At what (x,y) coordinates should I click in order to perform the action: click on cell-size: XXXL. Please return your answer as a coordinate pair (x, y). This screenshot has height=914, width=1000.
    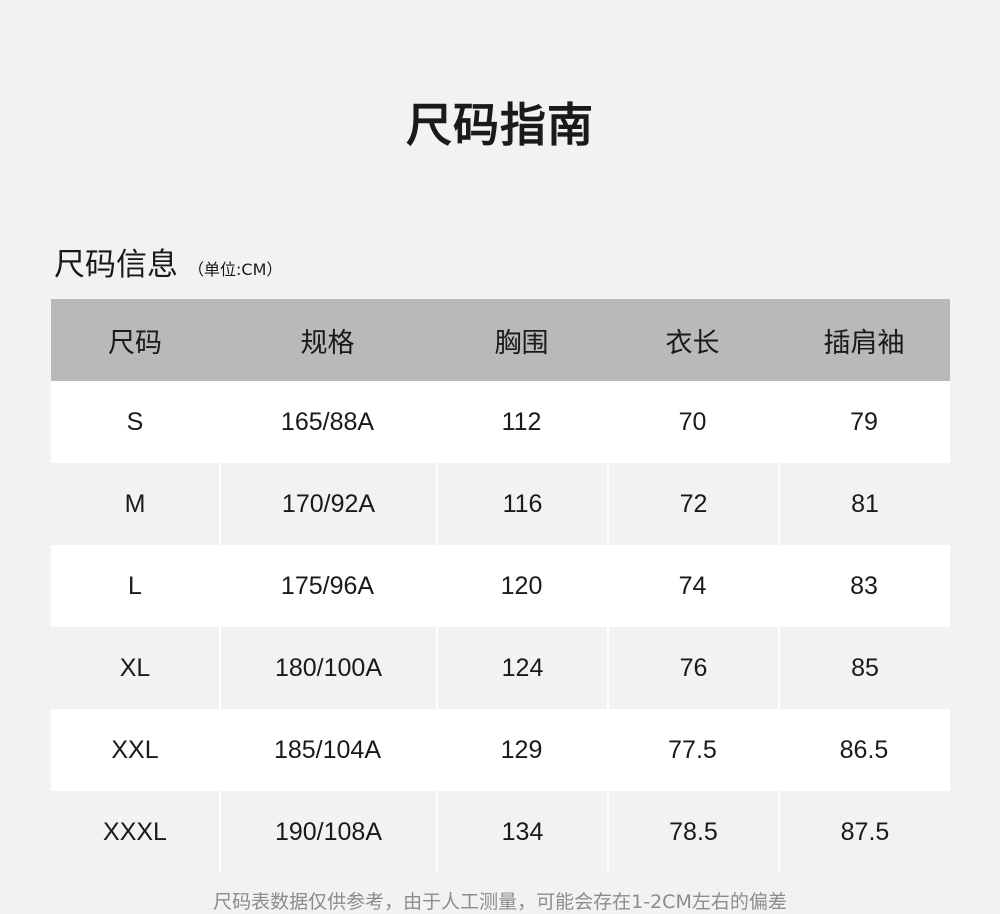
    Looking at the image, I should click on (135, 831).